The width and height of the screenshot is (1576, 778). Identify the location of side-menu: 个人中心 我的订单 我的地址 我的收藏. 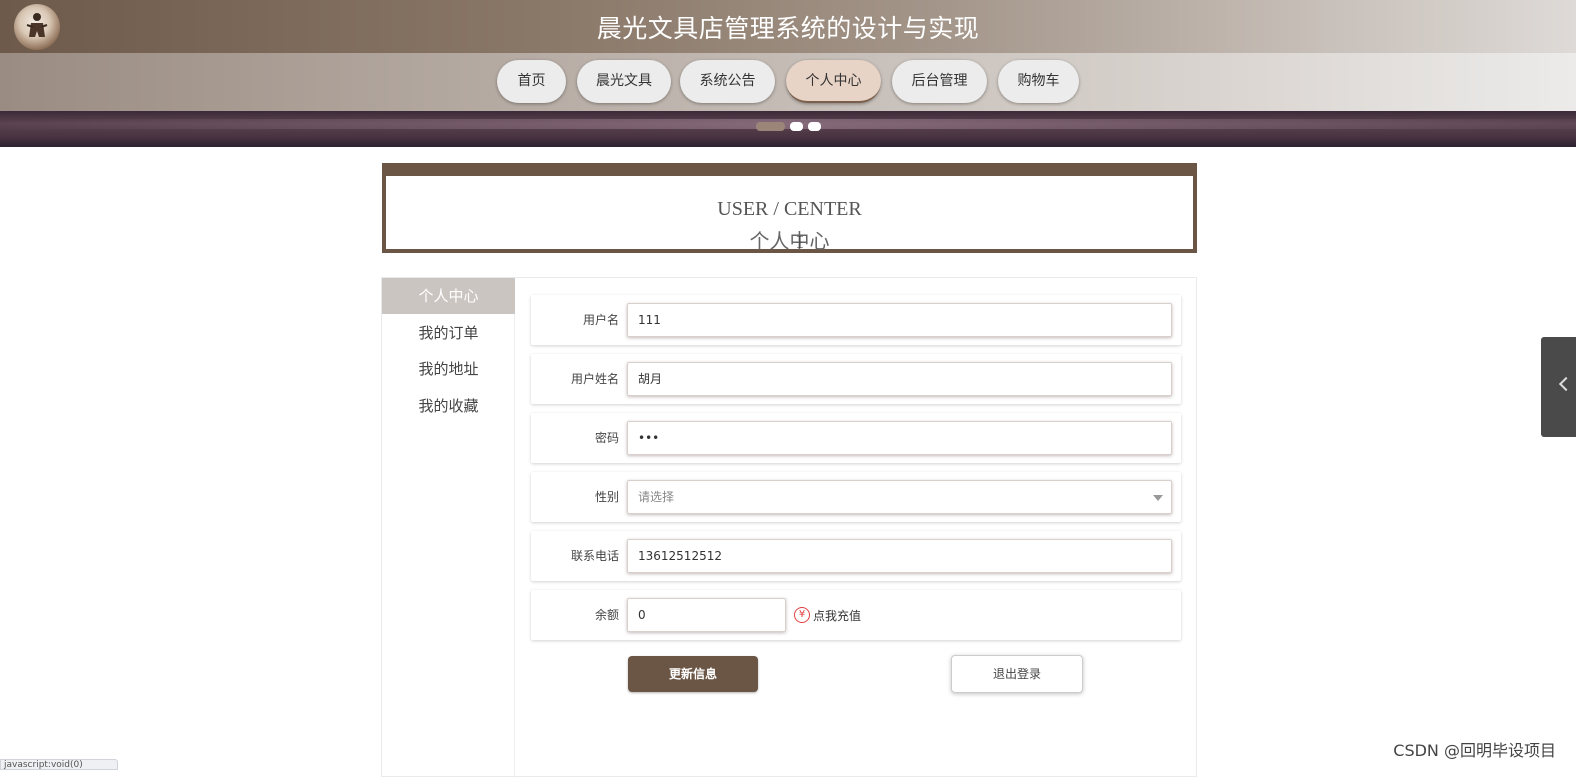
(448, 528).